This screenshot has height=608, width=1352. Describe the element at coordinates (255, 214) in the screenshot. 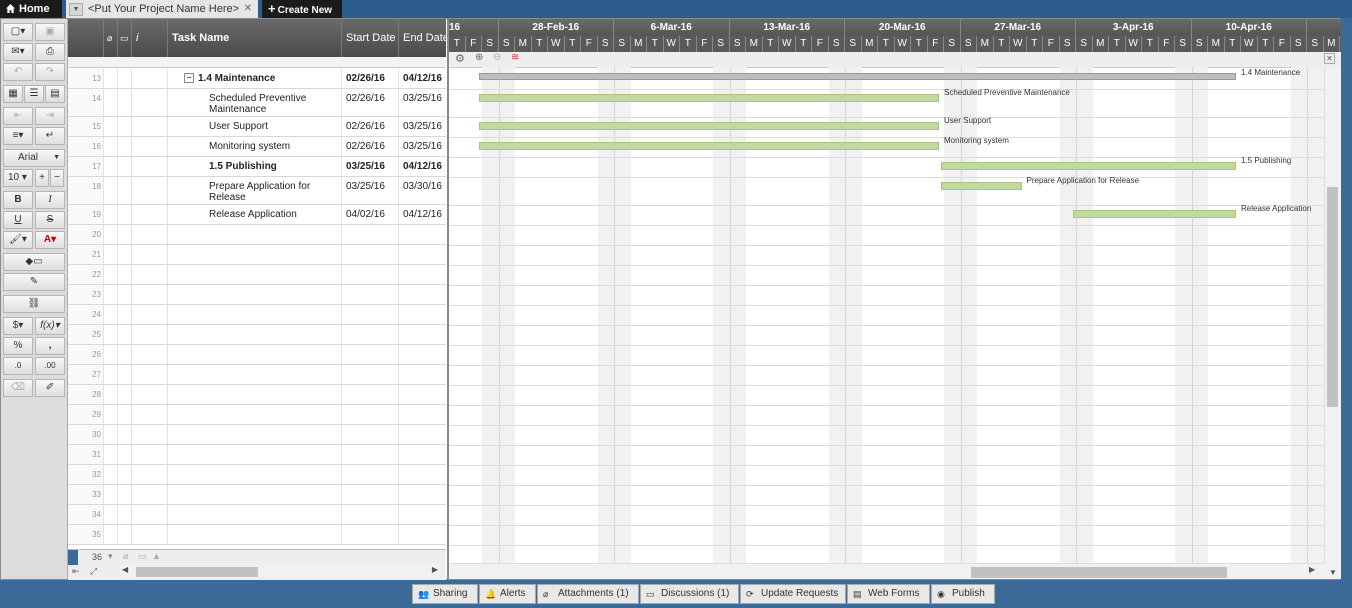

I see `task-name-cell: Release Application` at that location.